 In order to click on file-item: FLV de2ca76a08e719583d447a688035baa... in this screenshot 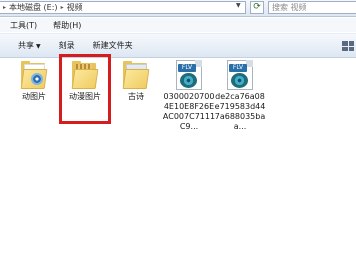, I will do `click(240, 96)`.